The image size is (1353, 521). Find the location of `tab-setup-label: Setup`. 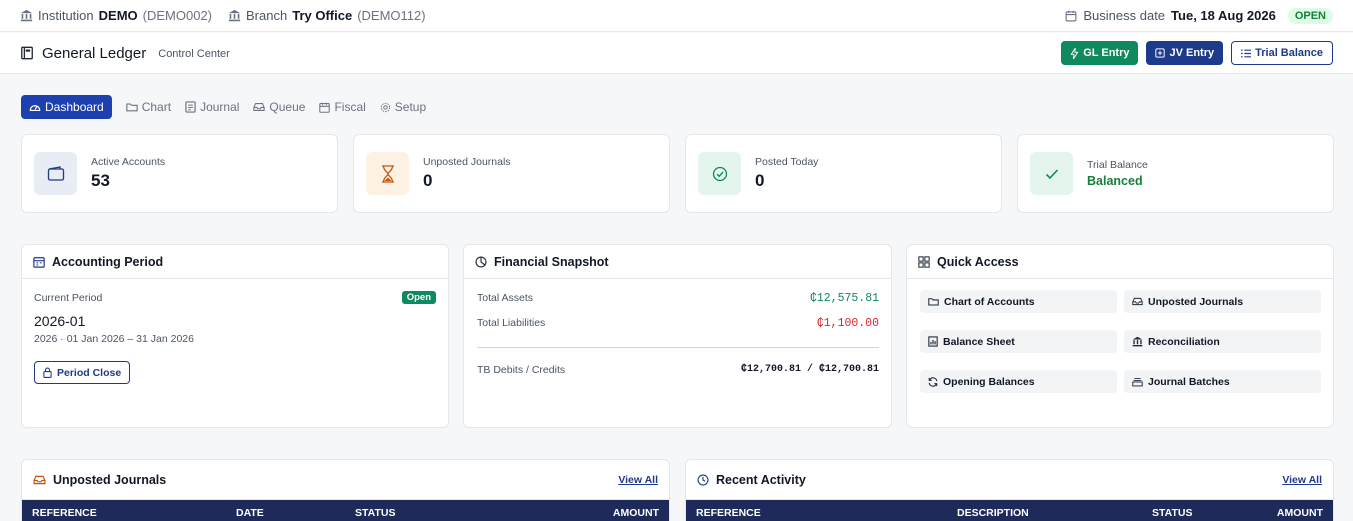

tab-setup-label: Setup is located at coordinates (410, 107).